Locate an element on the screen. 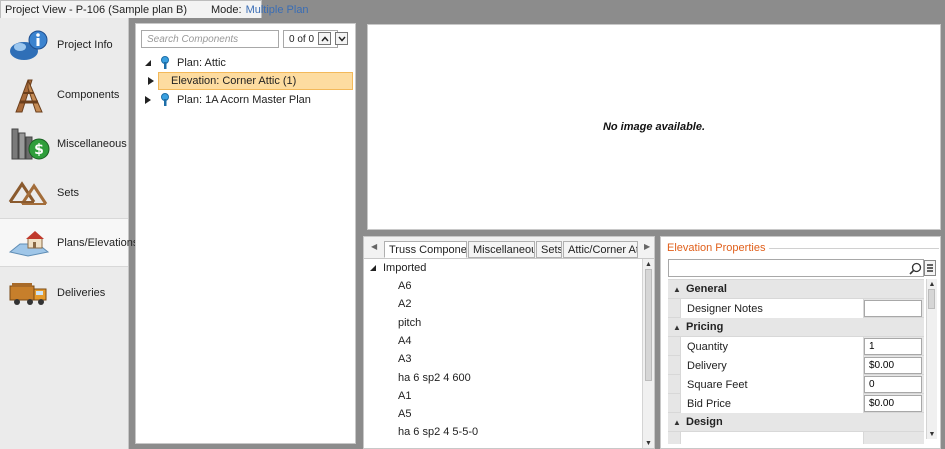 The height and width of the screenshot is (449, 945). list-item: ha 6 sp2 4 600 is located at coordinates (434, 378).